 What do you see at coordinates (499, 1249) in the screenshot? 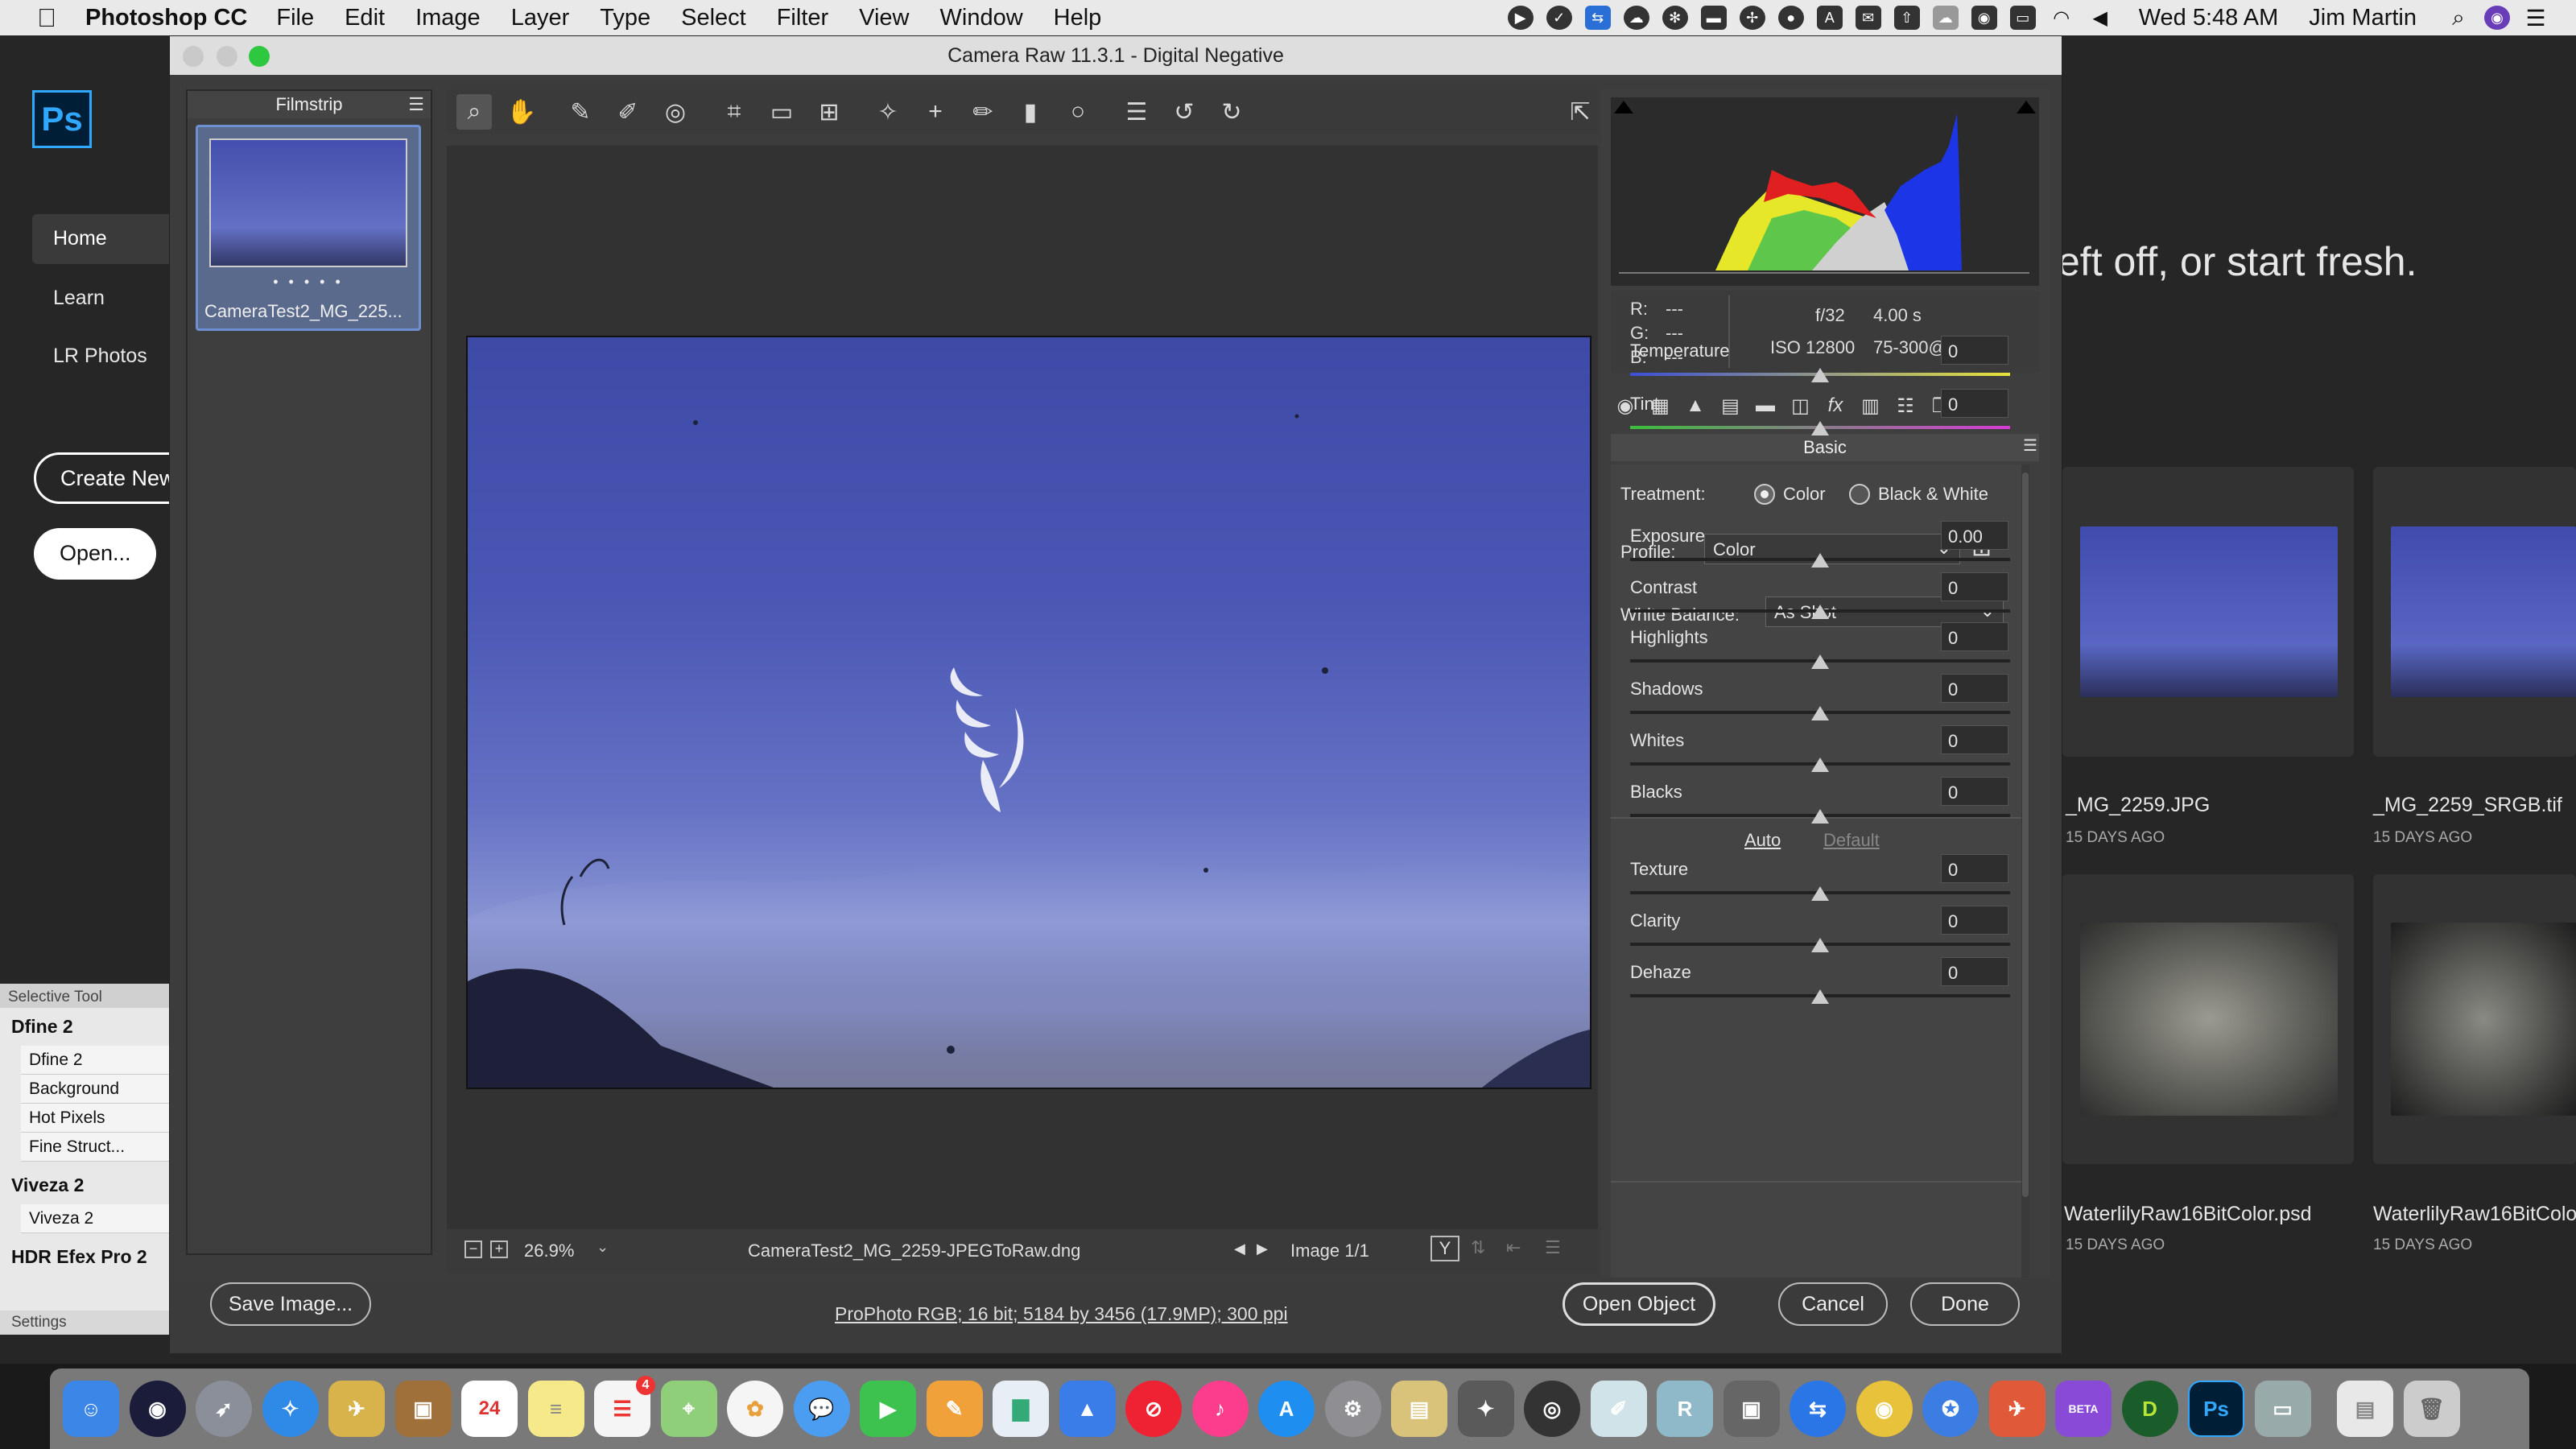
I see `zoom-in-icon: +` at bounding box center [499, 1249].